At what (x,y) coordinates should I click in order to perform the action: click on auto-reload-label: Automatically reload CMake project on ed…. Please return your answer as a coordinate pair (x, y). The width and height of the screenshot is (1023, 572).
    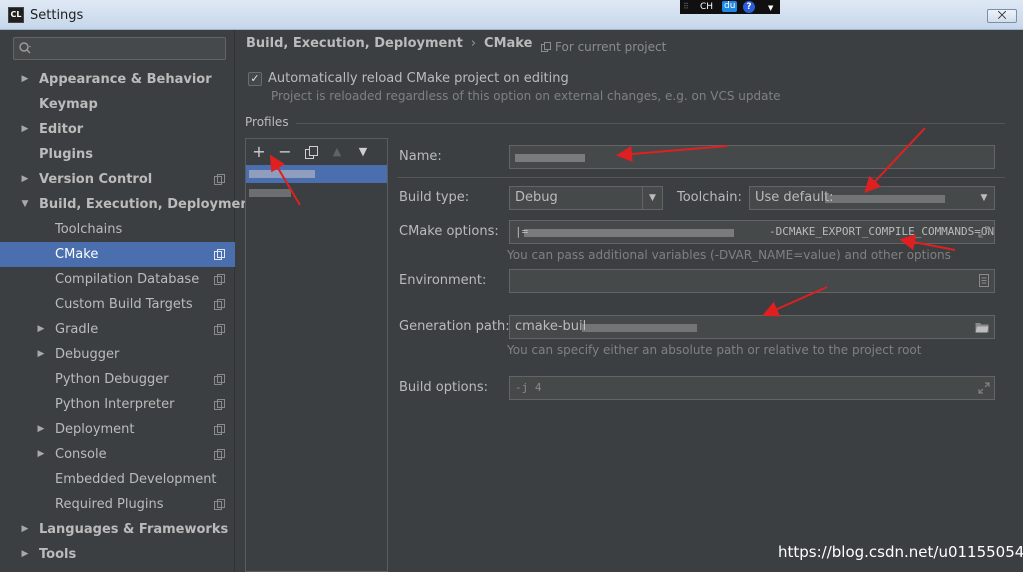
    Looking at the image, I should click on (418, 78).